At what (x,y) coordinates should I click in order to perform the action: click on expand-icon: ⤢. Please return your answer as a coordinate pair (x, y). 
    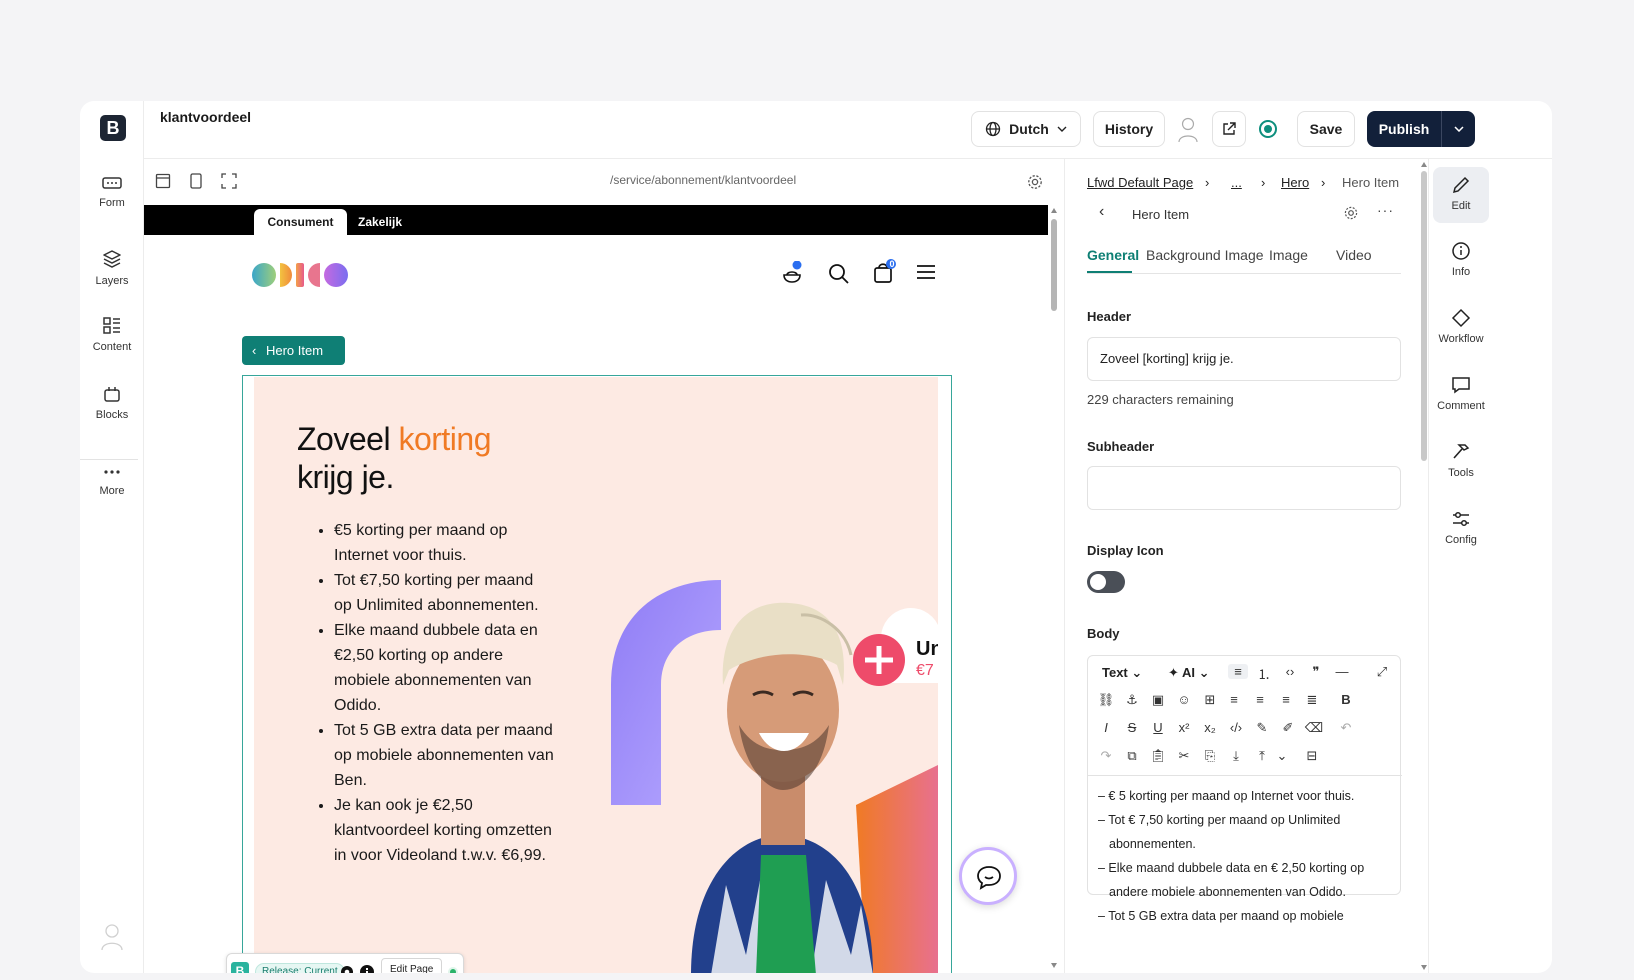
    Looking at the image, I should click on (1382, 672).